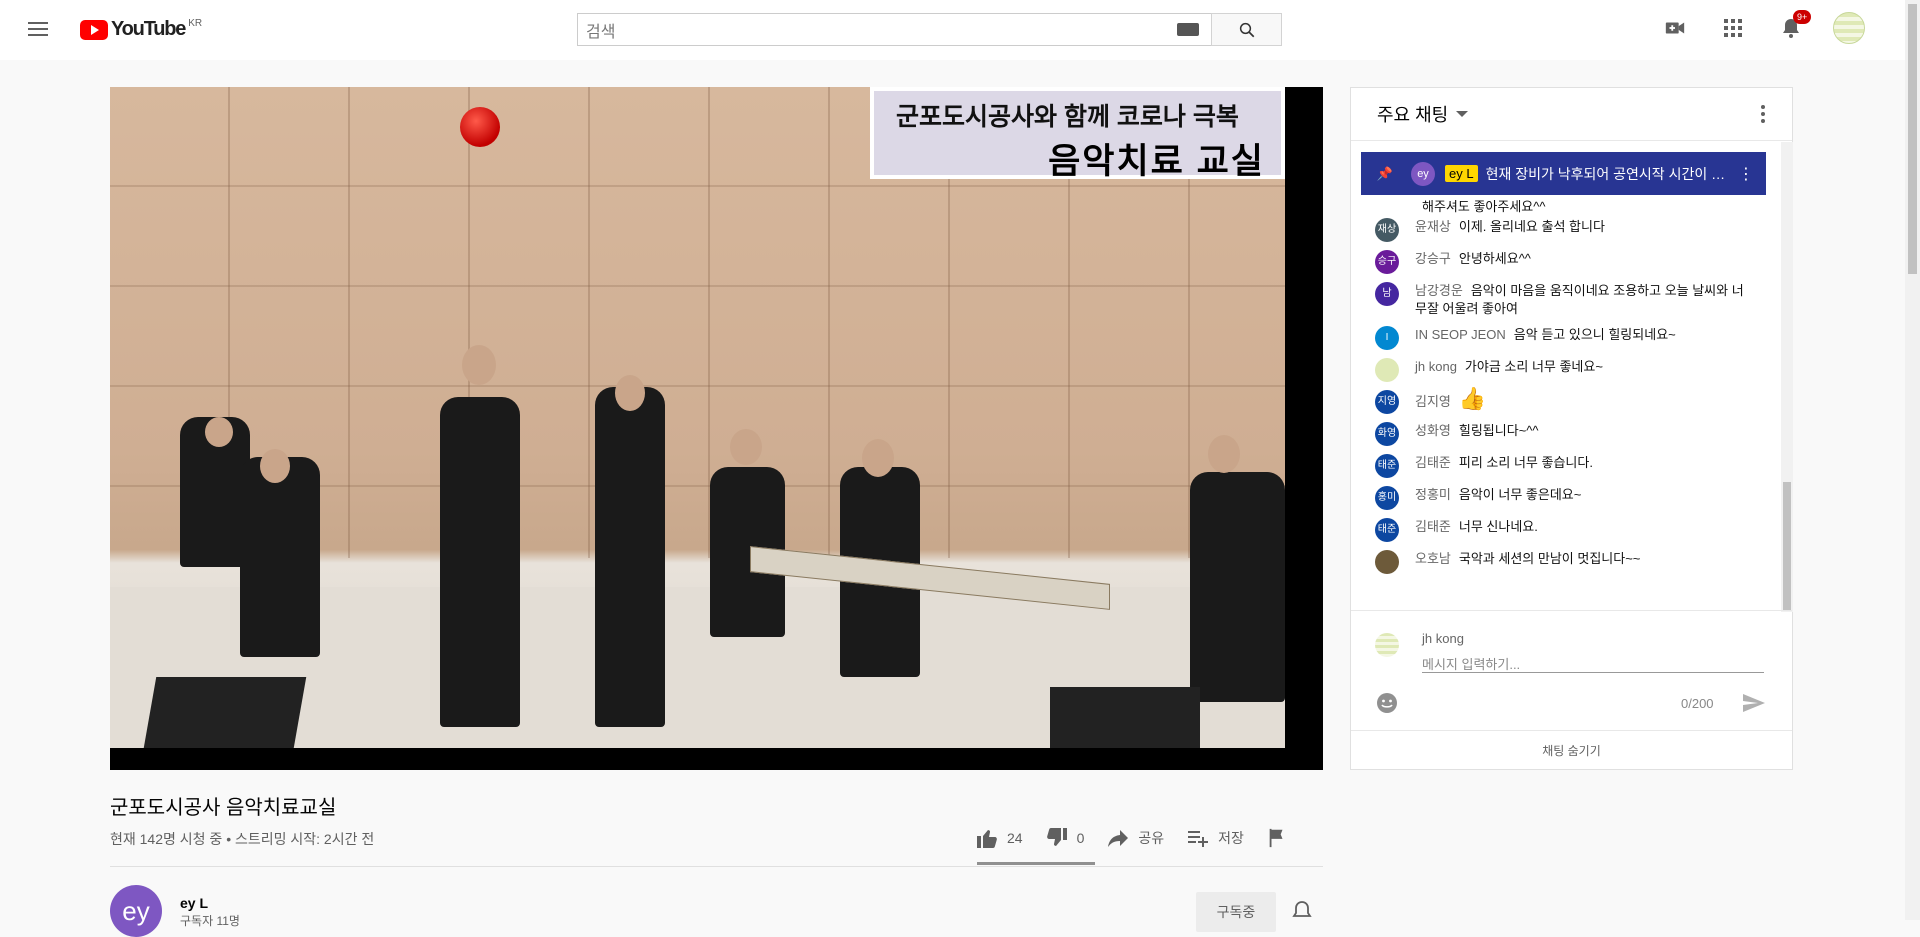  What do you see at coordinates (1433, 226) in the screenshot?
I see `chat-author-name: 윤재상` at bounding box center [1433, 226].